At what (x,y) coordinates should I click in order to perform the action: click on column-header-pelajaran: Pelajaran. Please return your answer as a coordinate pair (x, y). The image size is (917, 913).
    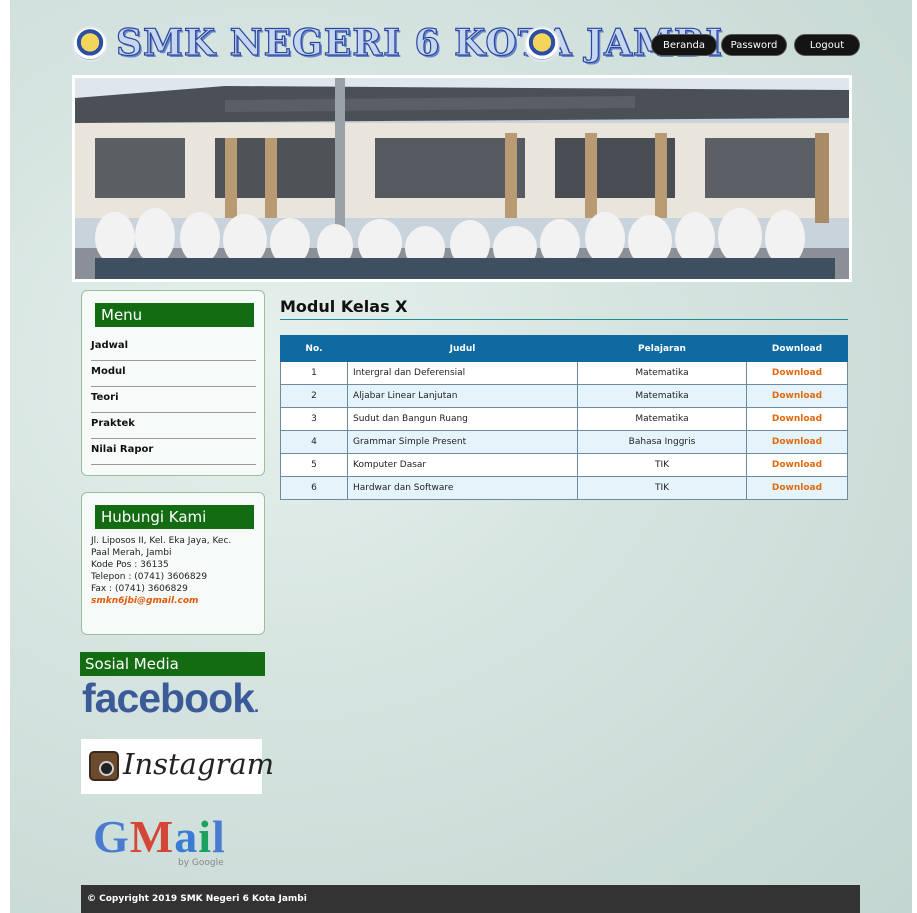
    Looking at the image, I should click on (662, 348).